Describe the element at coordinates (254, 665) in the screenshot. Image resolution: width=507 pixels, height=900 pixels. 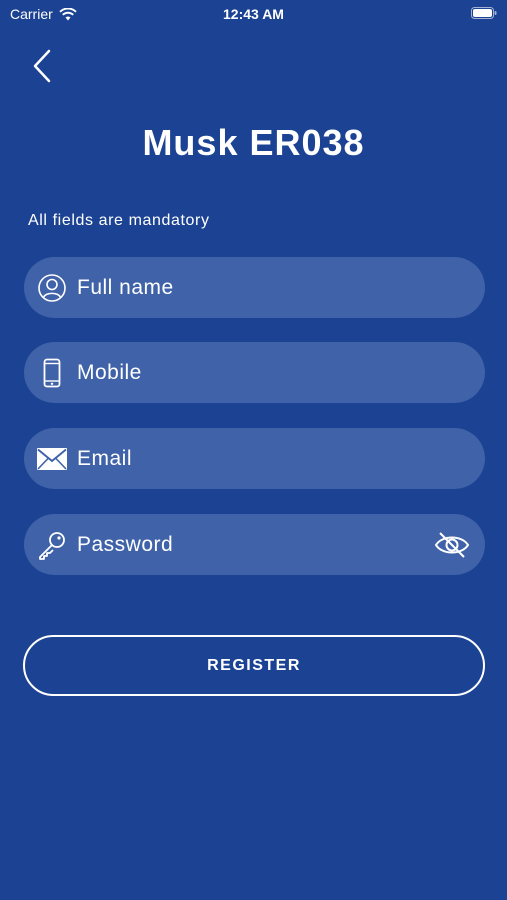
I see `register-button: REGISTER` at that location.